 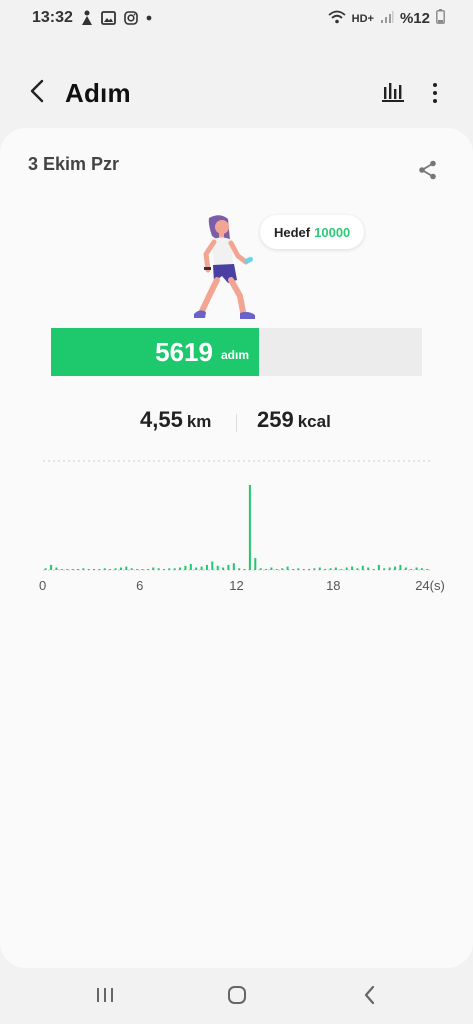 What do you see at coordinates (236, 585) in the screenshot?
I see `chart-x-tick-label: 12` at bounding box center [236, 585].